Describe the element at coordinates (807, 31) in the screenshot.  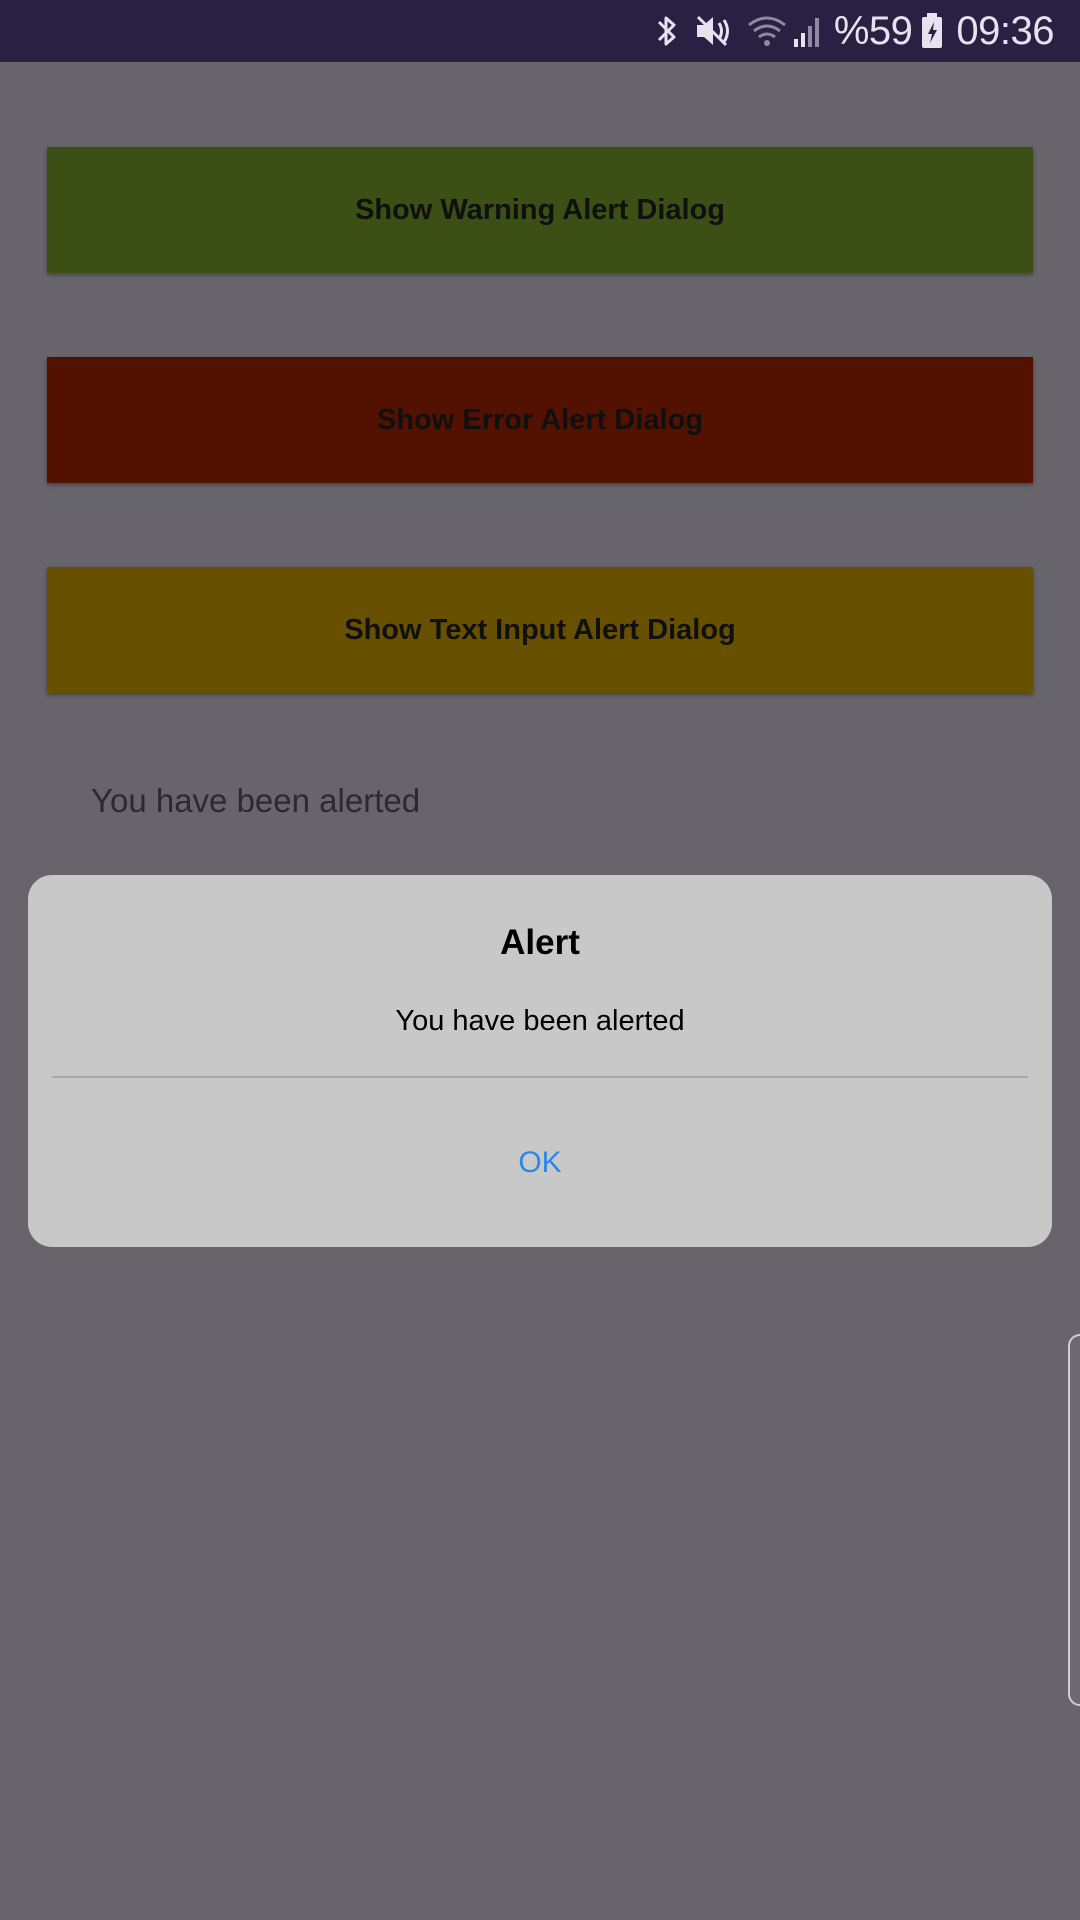
I see `signal-icon` at that location.